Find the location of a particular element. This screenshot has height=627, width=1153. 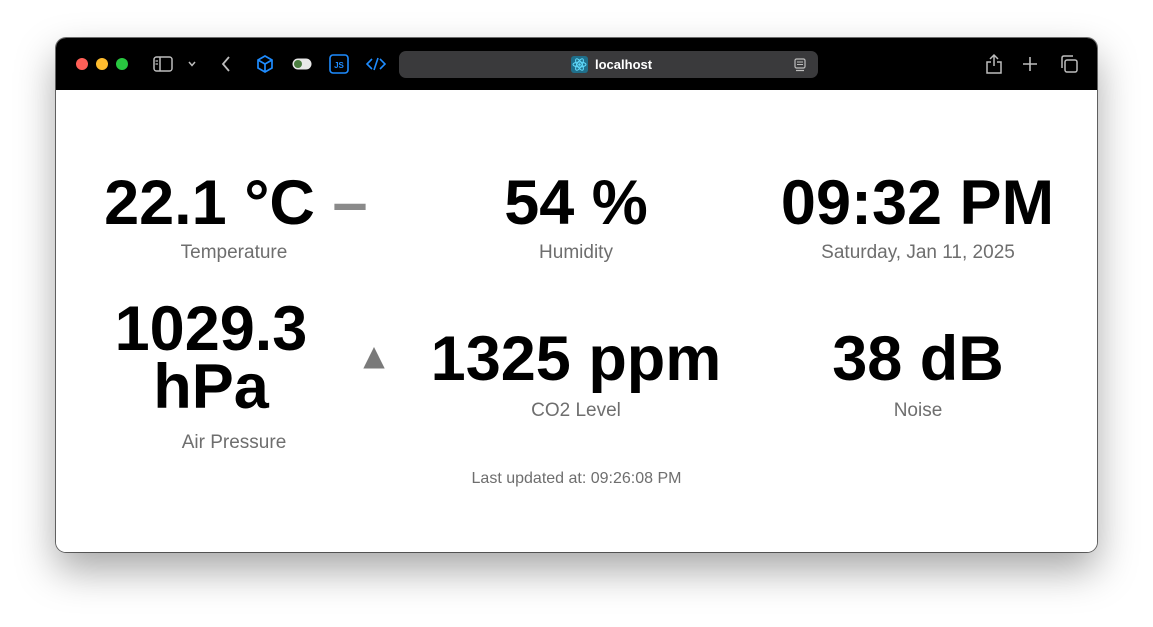

noise-label: Noise is located at coordinates (918, 410).